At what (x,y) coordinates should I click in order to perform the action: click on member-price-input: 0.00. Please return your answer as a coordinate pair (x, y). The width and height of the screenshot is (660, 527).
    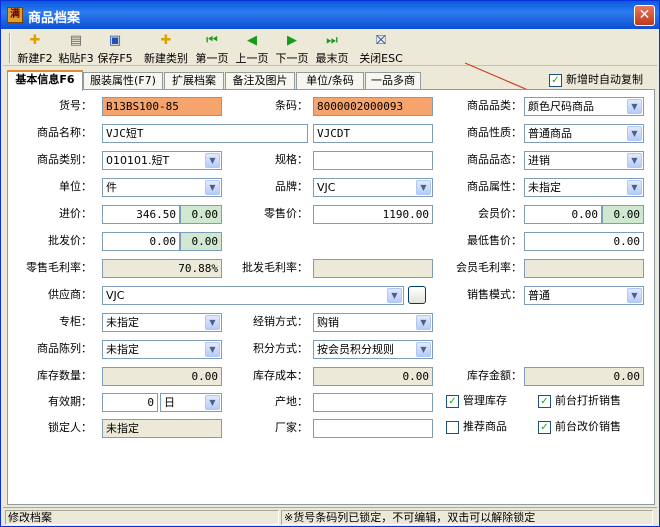
    Looking at the image, I should click on (563, 214).